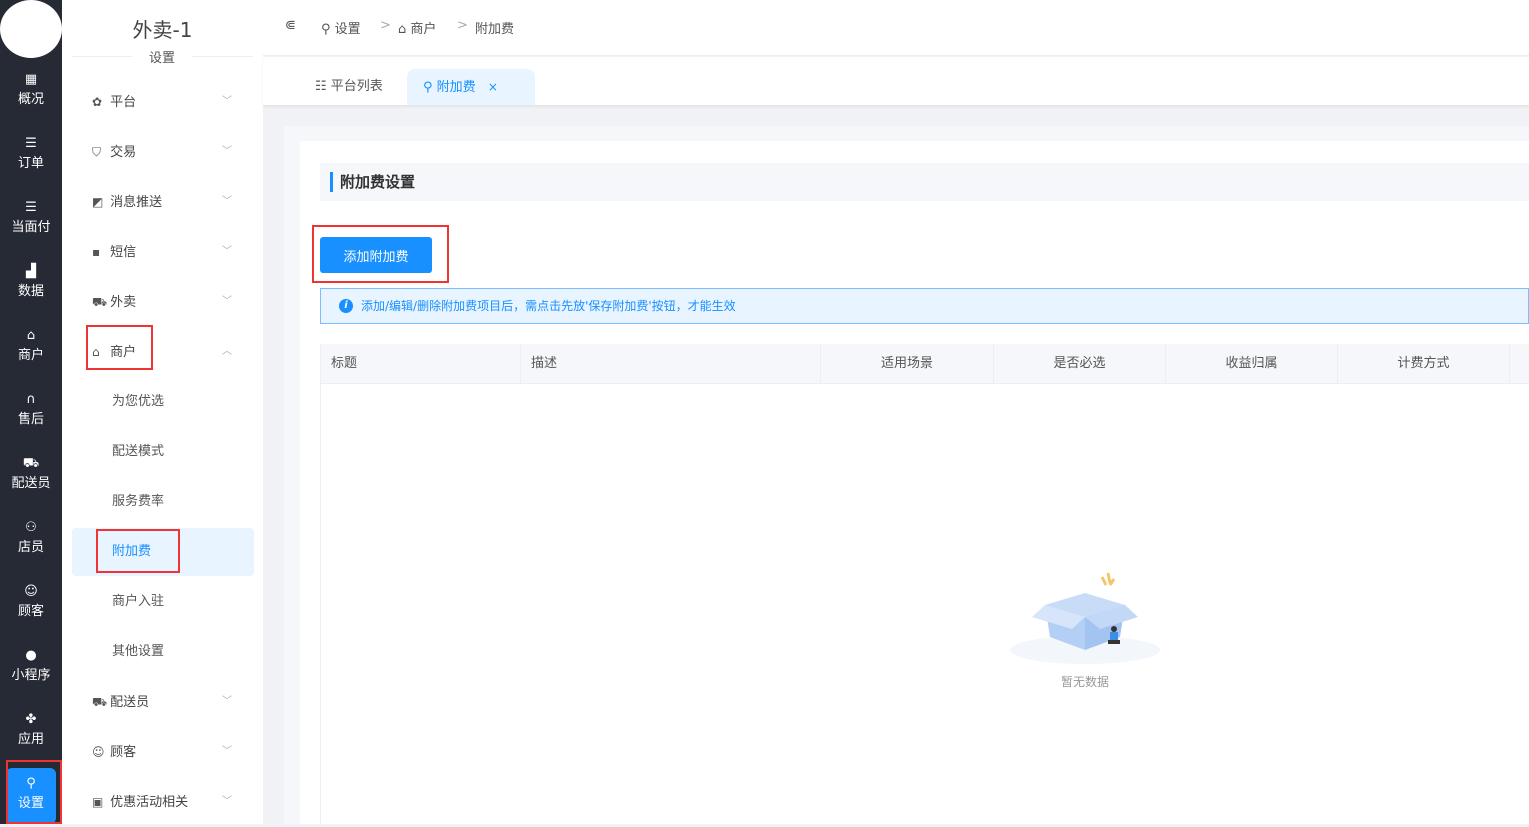 Image resolution: width=1529 pixels, height=827 pixels. I want to click on courier-icon: ⛟, so click(100, 702).